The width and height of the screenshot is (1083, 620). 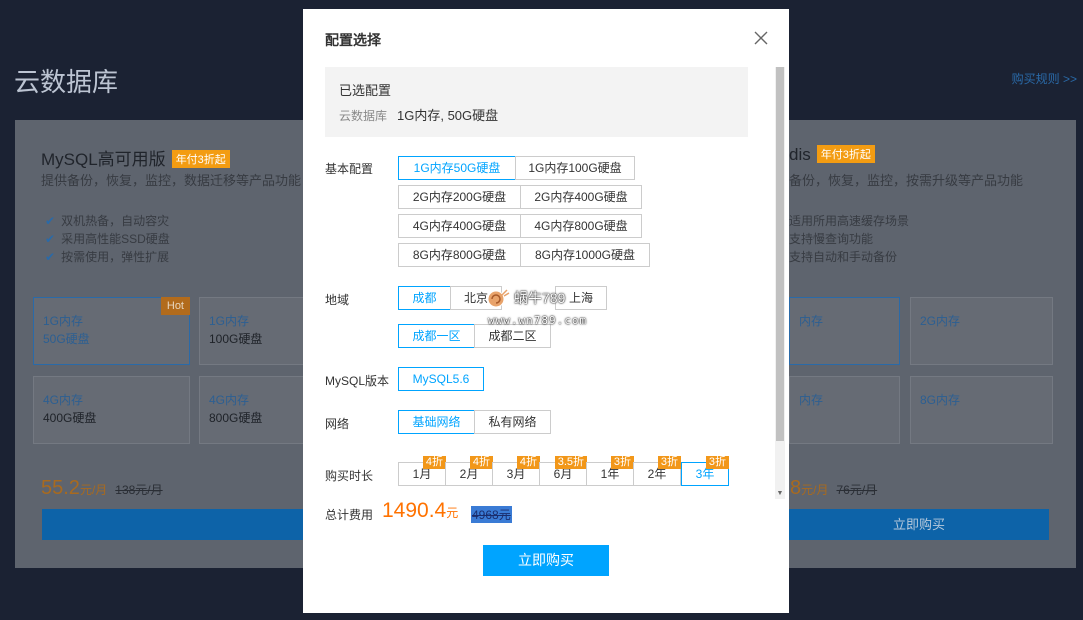 I want to click on modal-title: 配置选择, so click(x=353, y=40).